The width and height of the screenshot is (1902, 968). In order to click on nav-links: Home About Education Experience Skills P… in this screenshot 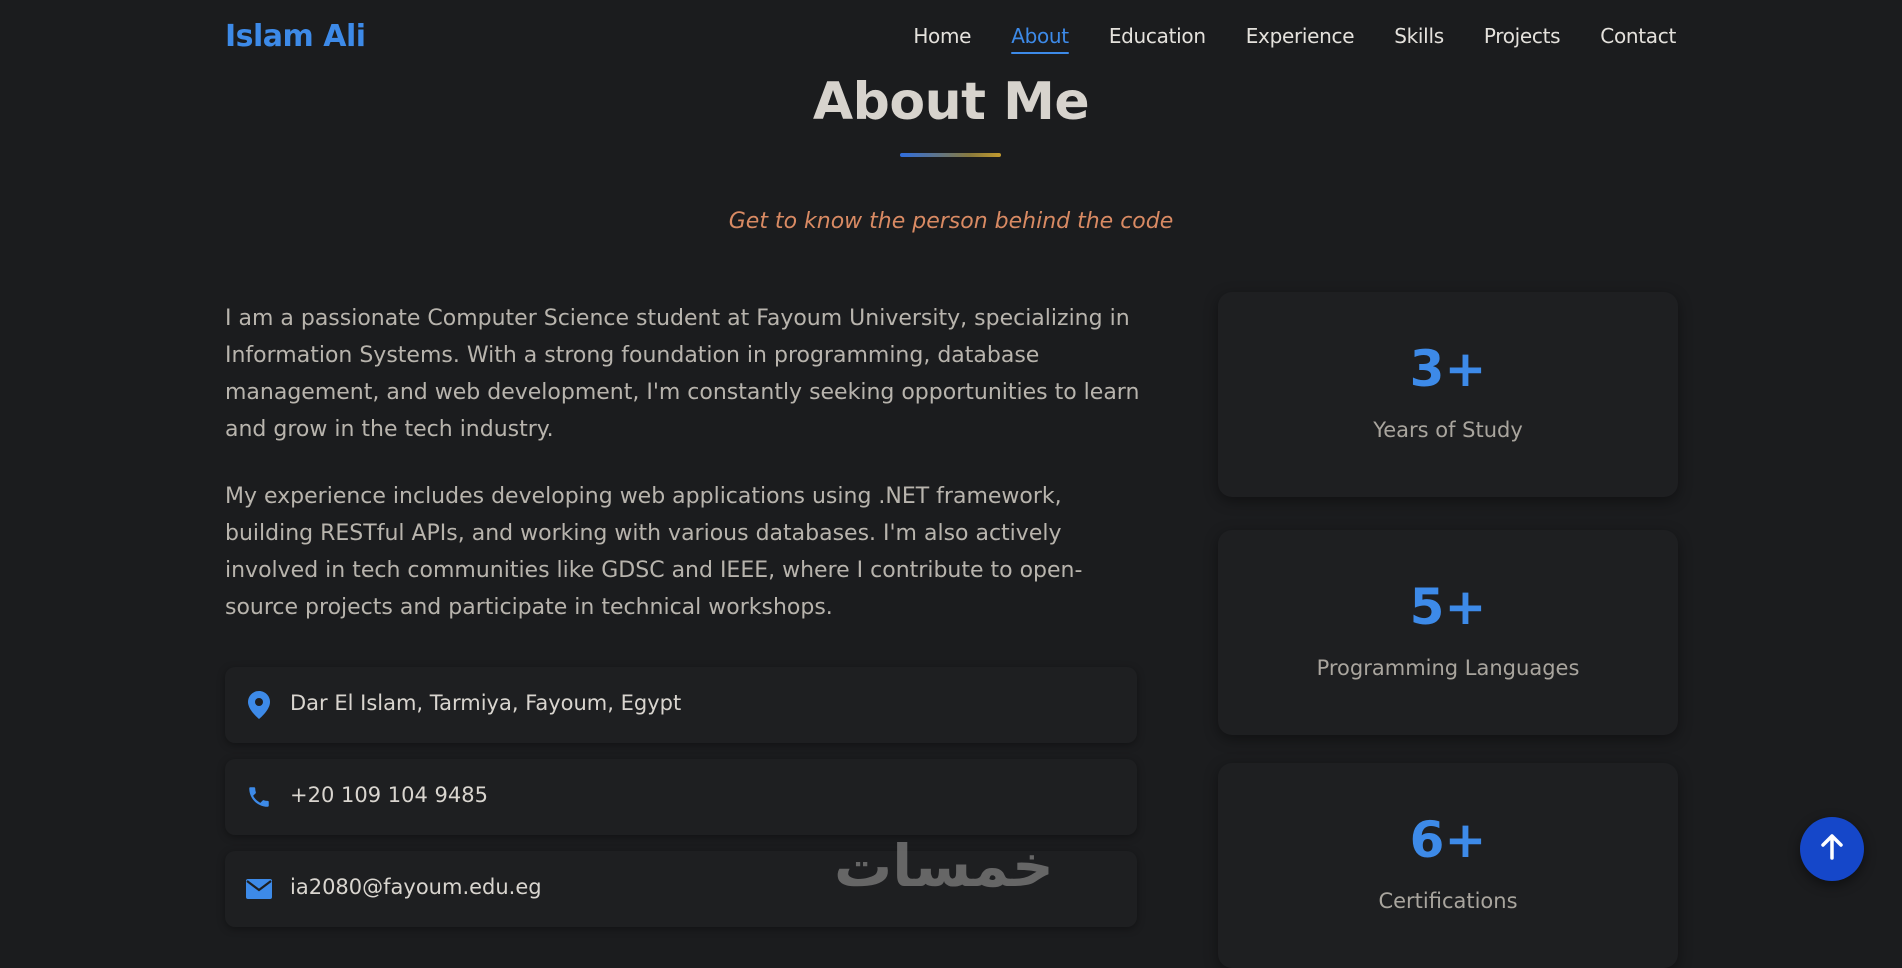, I will do `click(1294, 39)`.